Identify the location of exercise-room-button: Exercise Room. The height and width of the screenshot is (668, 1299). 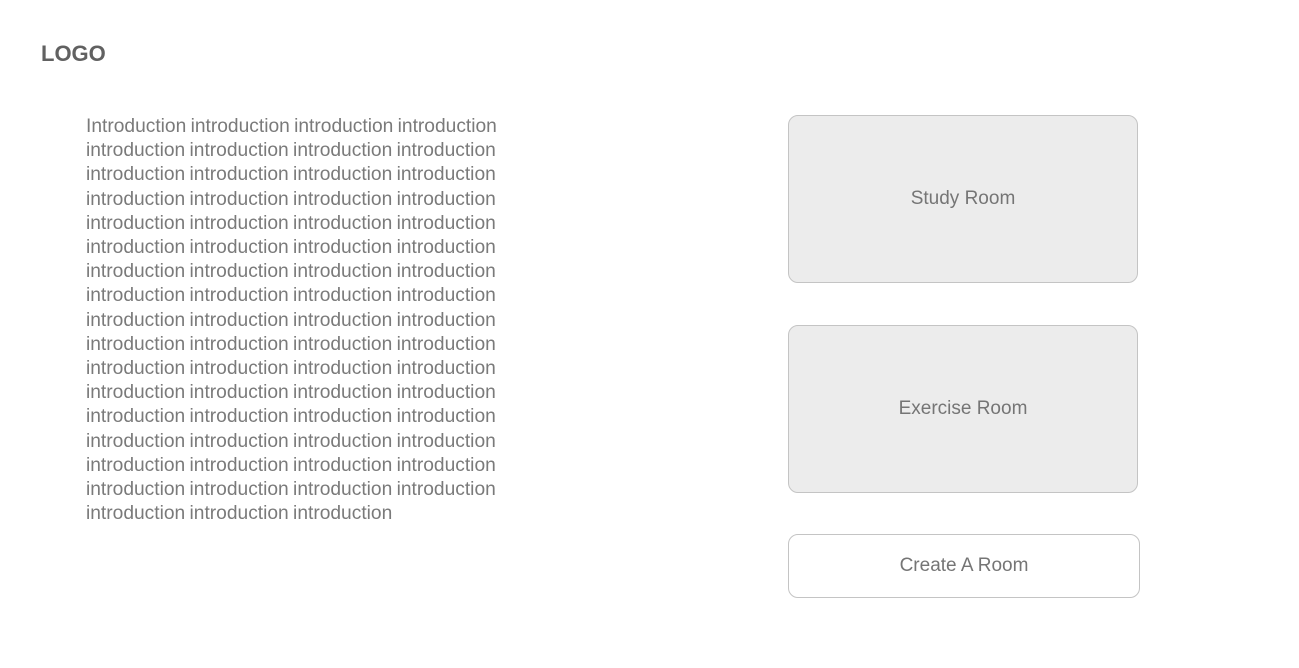
(963, 409).